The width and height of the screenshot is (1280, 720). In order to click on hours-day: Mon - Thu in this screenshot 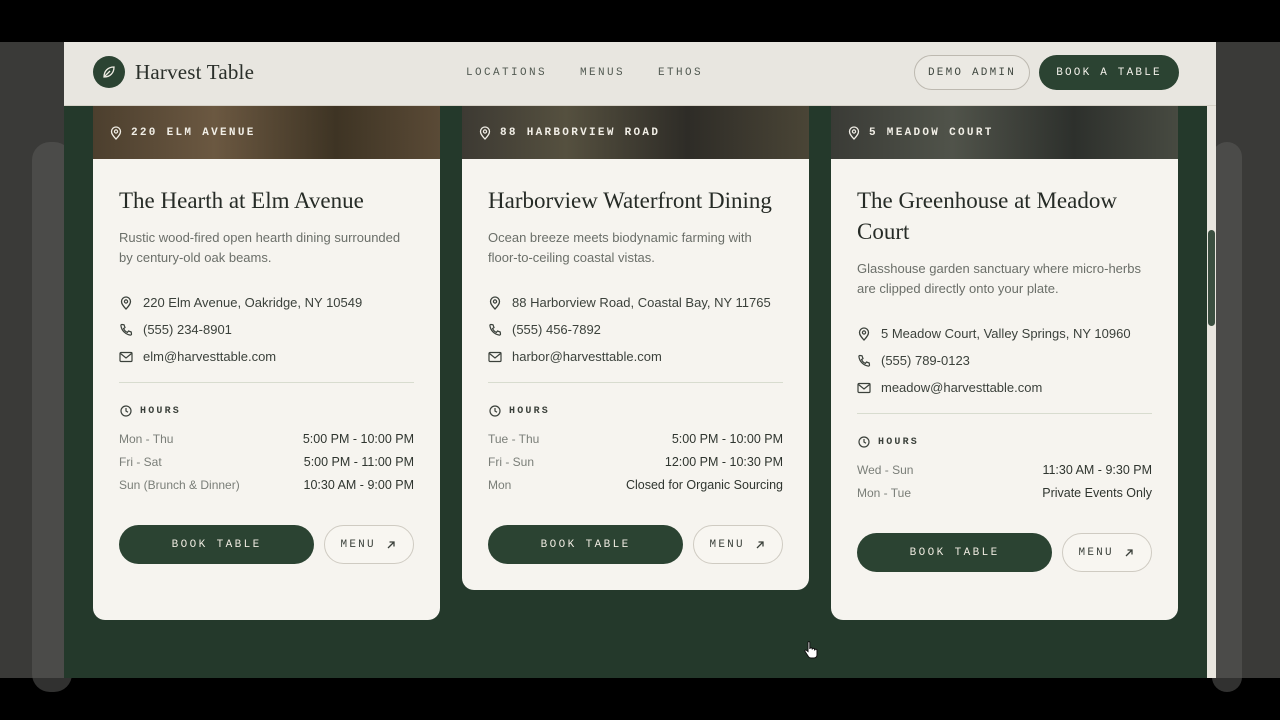, I will do `click(146, 438)`.